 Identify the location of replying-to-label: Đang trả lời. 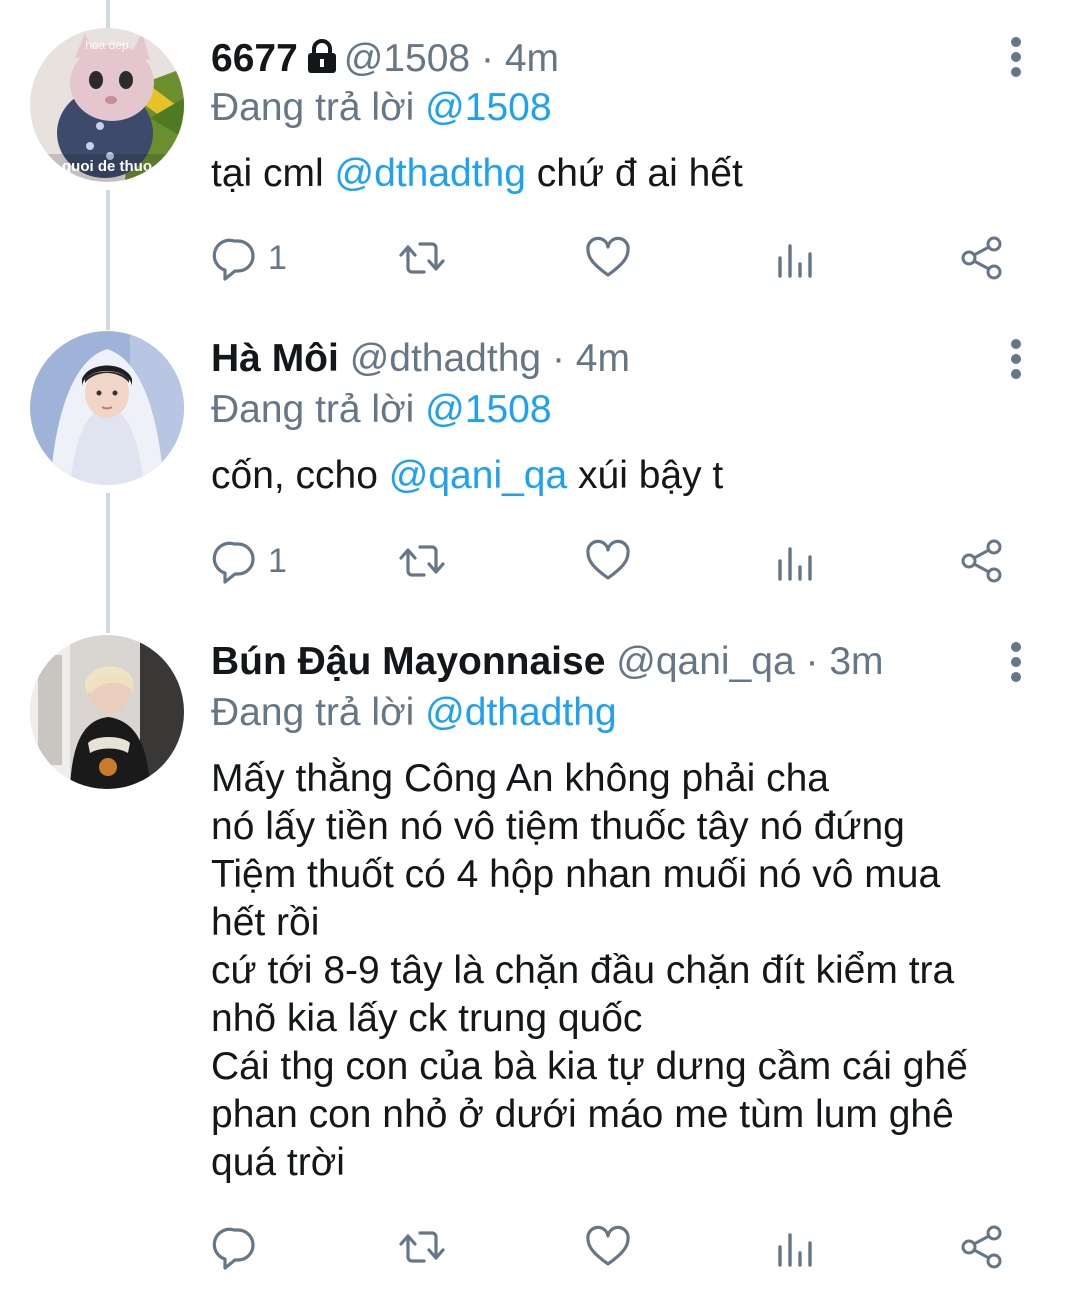
(313, 712).